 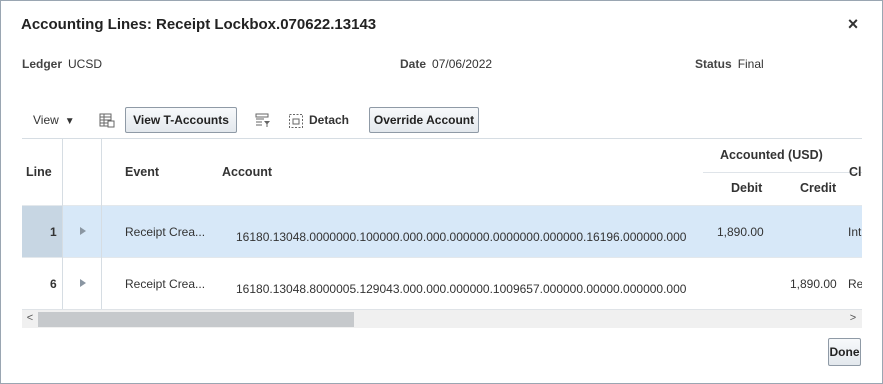 I want to click on date-value: 07/06/2022, so click(x=462, y=64).